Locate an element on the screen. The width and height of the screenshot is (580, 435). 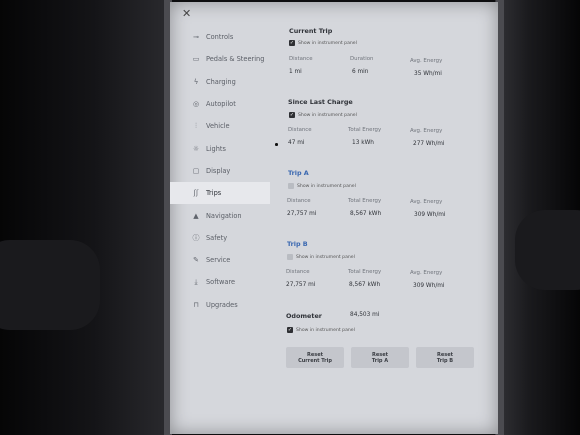
sidebar-item-label: Controls is located at coordinates (220, 37).